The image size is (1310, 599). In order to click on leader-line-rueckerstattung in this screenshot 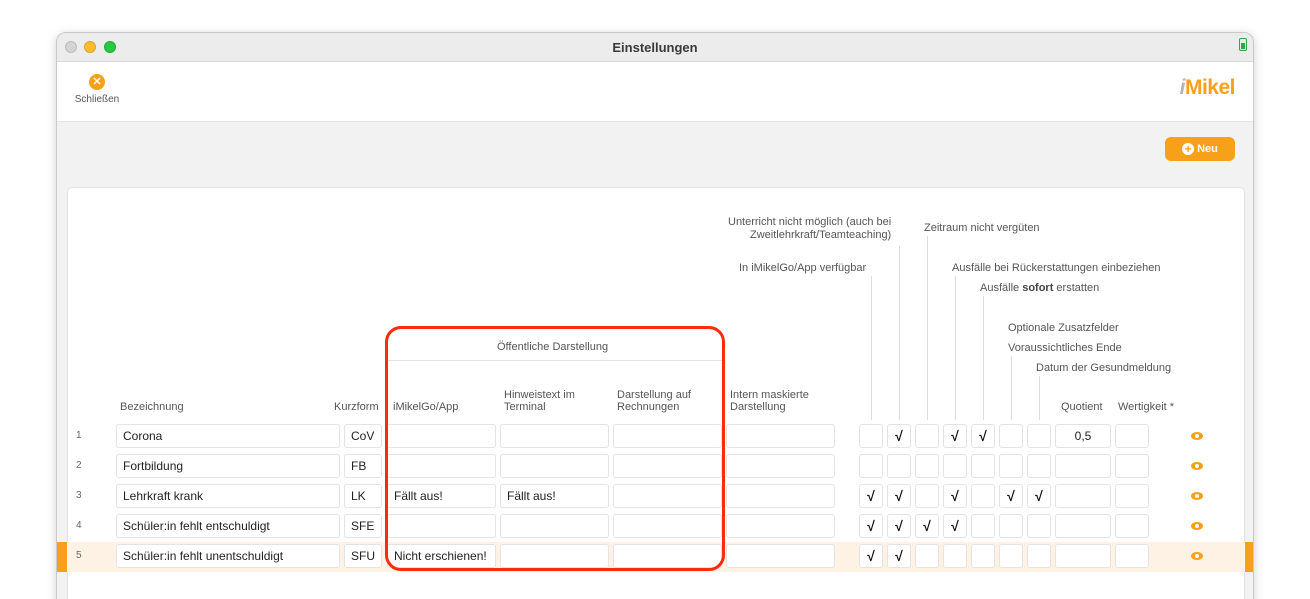, I will do `click(955, 348)`.